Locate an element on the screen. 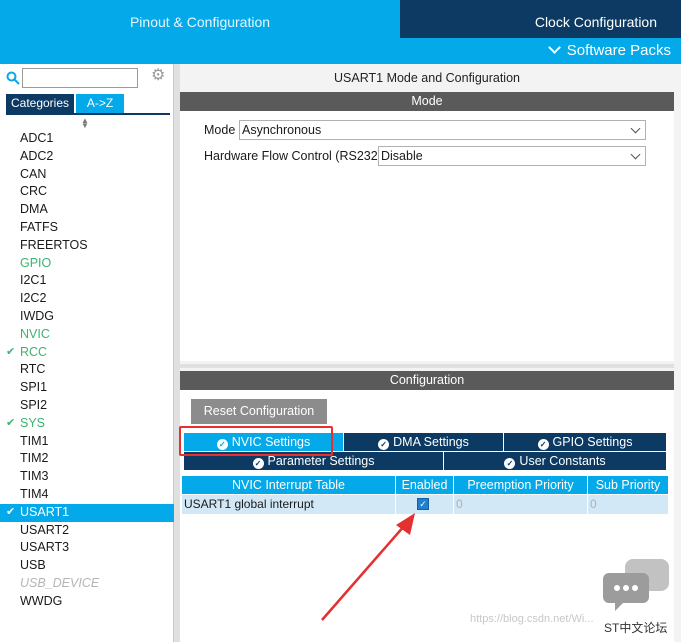 This screenshot has height=642, width=681. sidebar-item-sys: ✔ SYS is located at coordinates (87, 424).